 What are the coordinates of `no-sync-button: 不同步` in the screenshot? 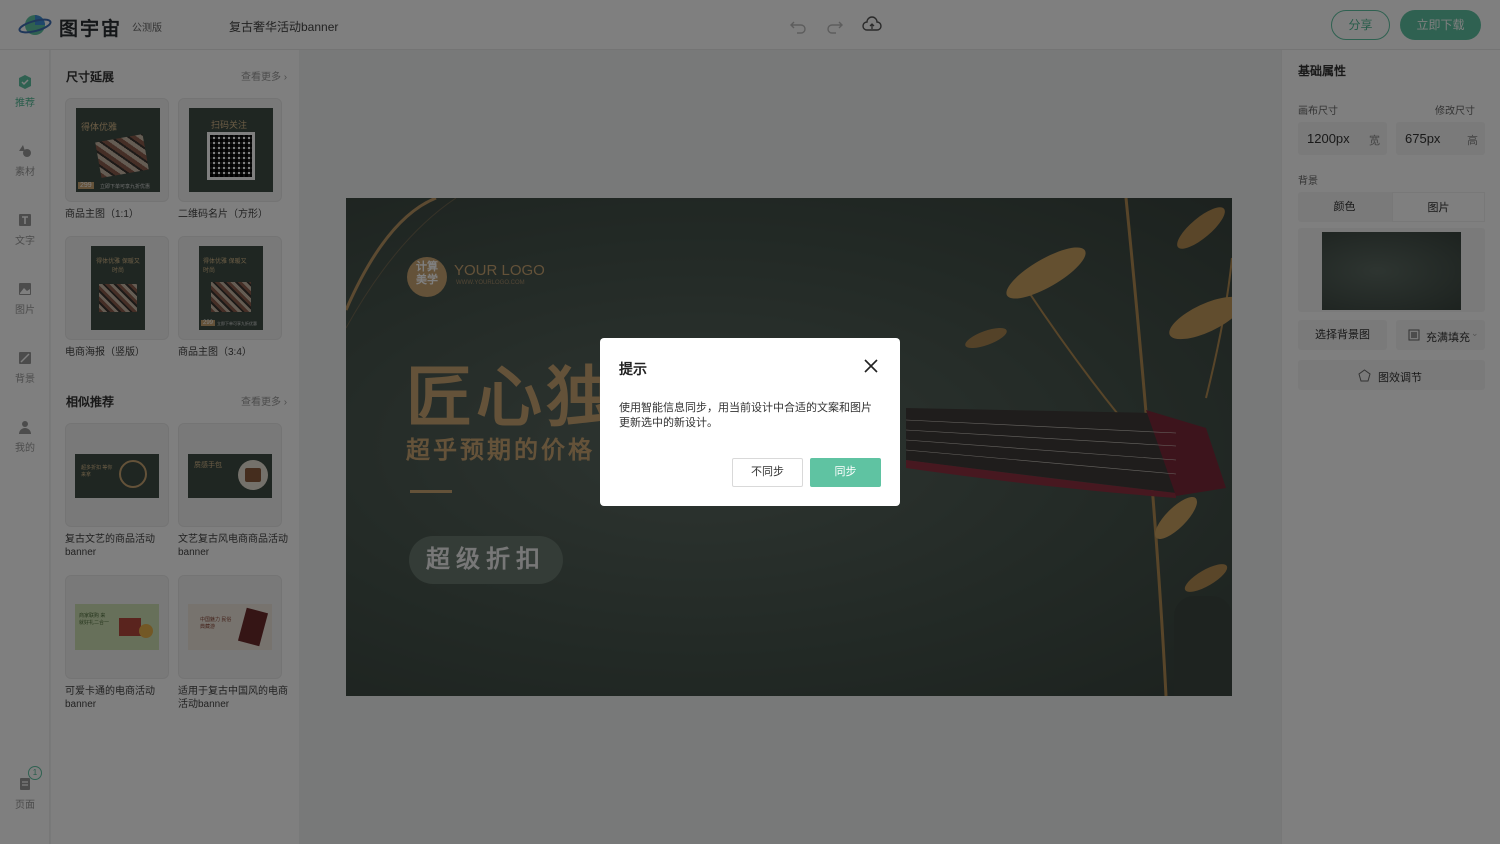 It's located at (767, 472).